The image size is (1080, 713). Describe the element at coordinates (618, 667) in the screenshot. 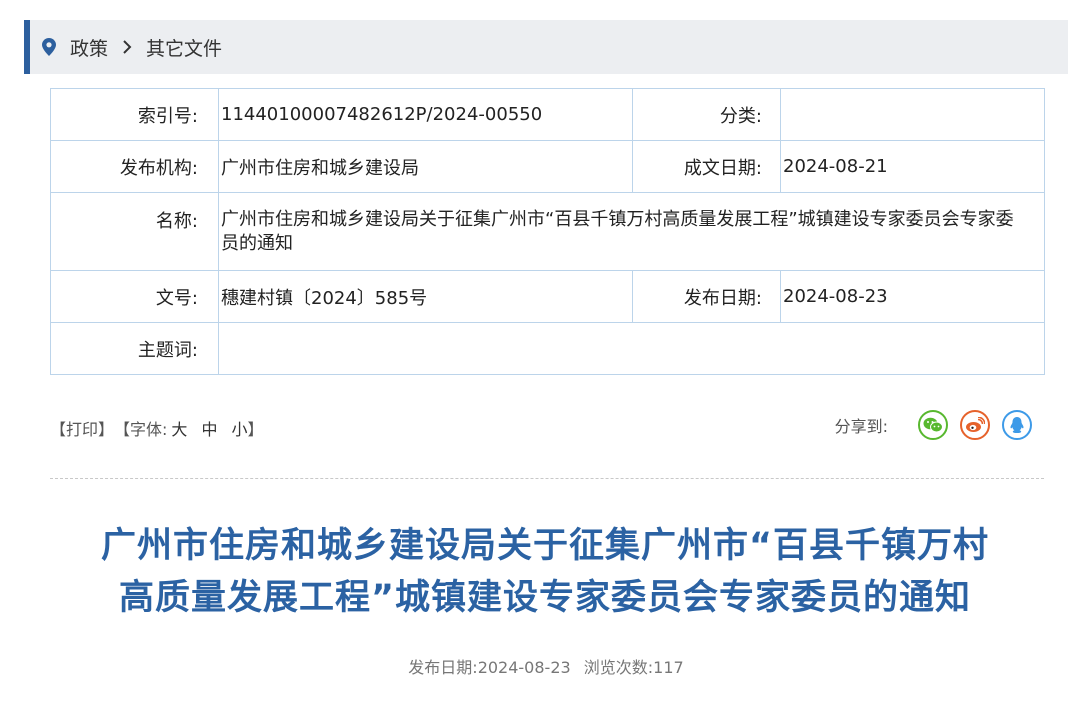

I see `meta-views-label: 浏览次数:` at that location.